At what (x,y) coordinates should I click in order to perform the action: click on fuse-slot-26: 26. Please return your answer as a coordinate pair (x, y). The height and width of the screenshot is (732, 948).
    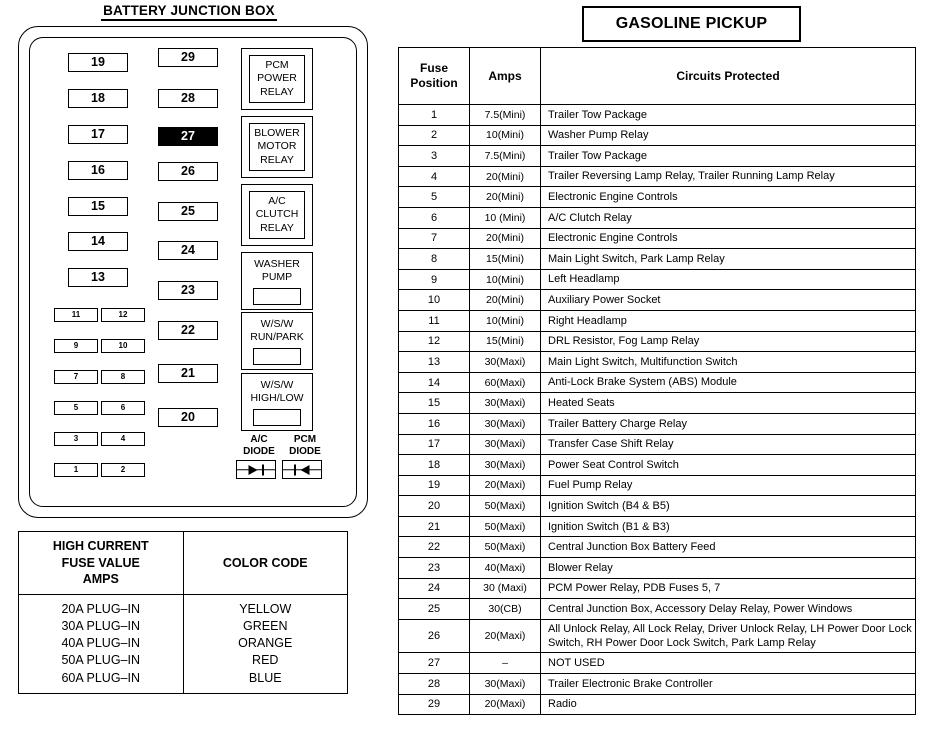
    Looking at the image, I should click on (188, 171).